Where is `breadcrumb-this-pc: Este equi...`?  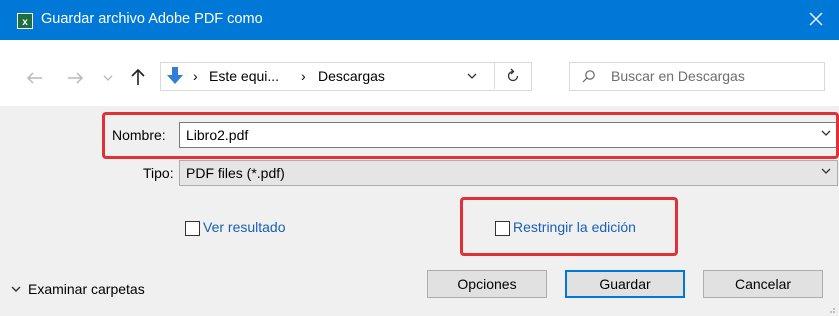 breadcrumb-this-pc: Este equi... is located at coordinates (244, 76).